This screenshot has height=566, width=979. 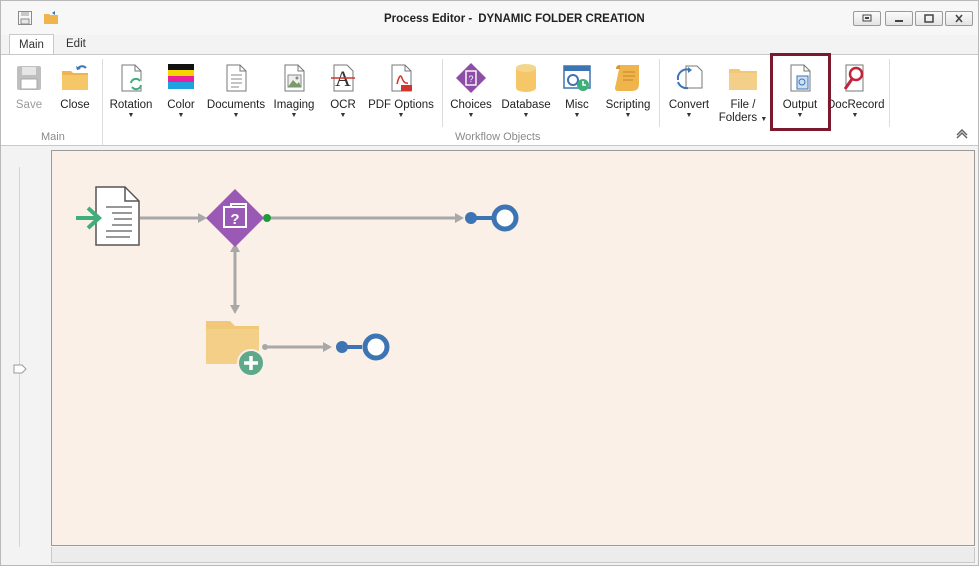 What do you see at coordinates (689, 105) in the screenshot?
I see `convert-label: Convert` at bounding box center [689, 105].